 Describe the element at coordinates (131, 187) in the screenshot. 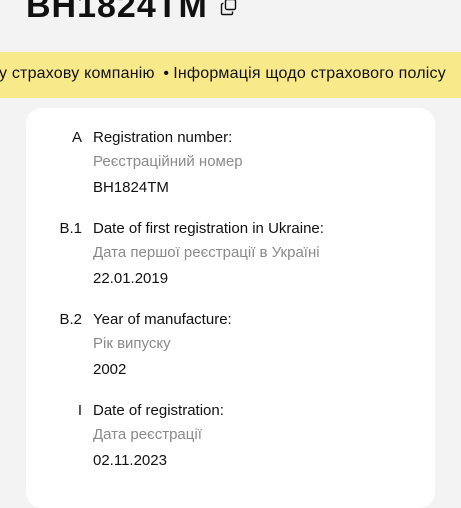

I see `field-value: BH1824TM` at that location.